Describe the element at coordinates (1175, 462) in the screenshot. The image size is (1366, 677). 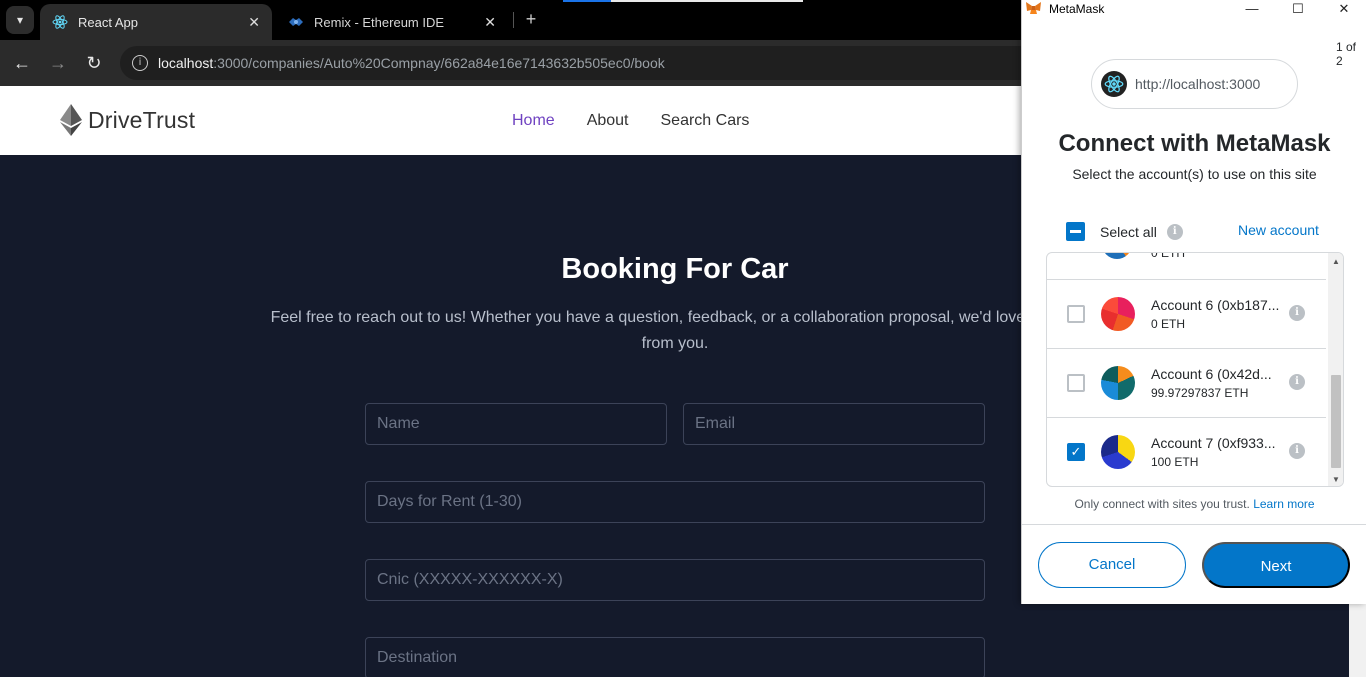
I see `account-balance: 100 ETH` at that location.